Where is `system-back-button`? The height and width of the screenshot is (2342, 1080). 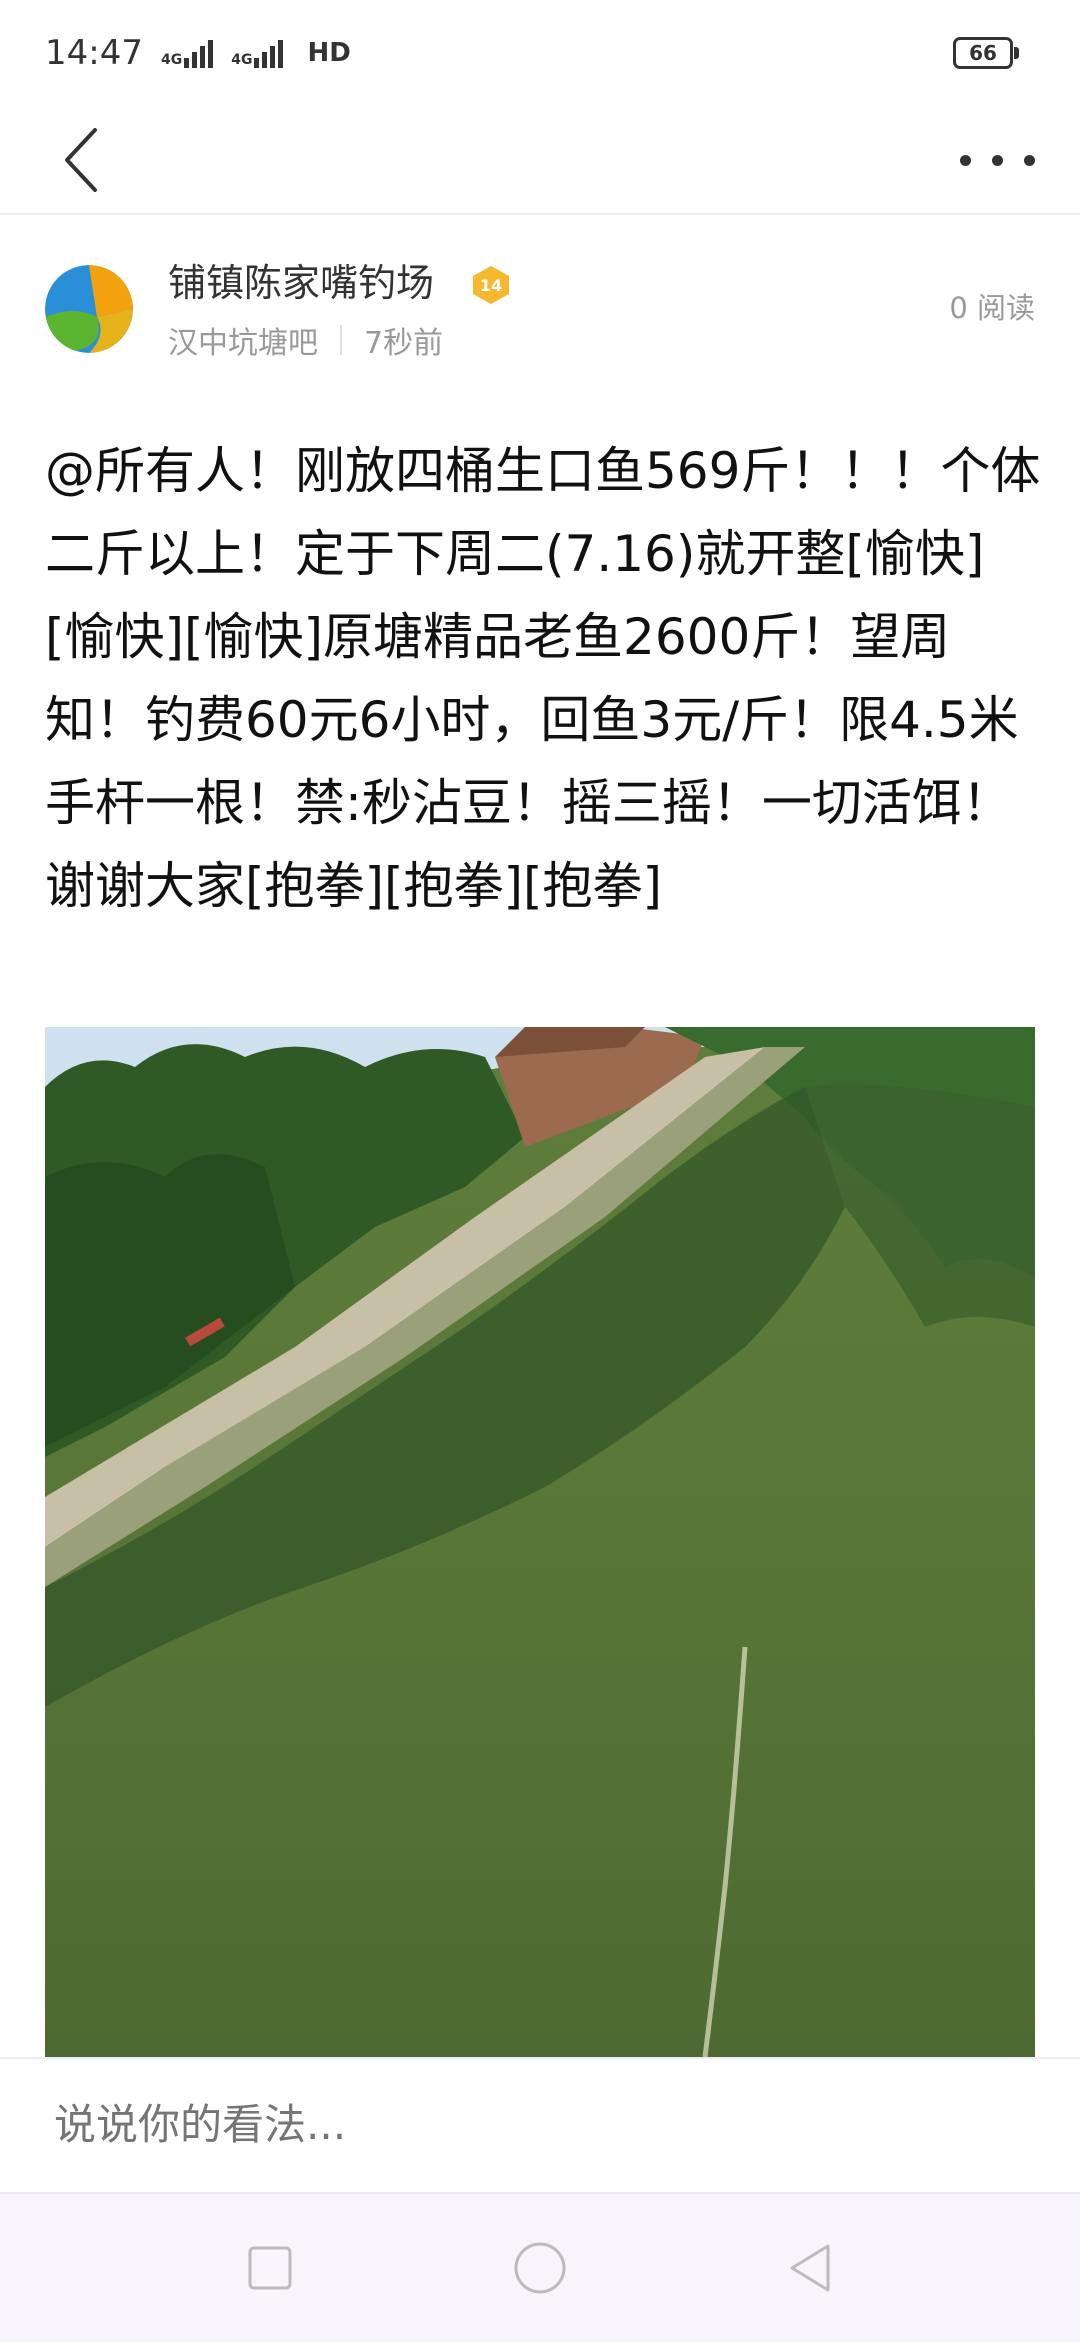
system-back-button is located at coordinates (810, 2268).